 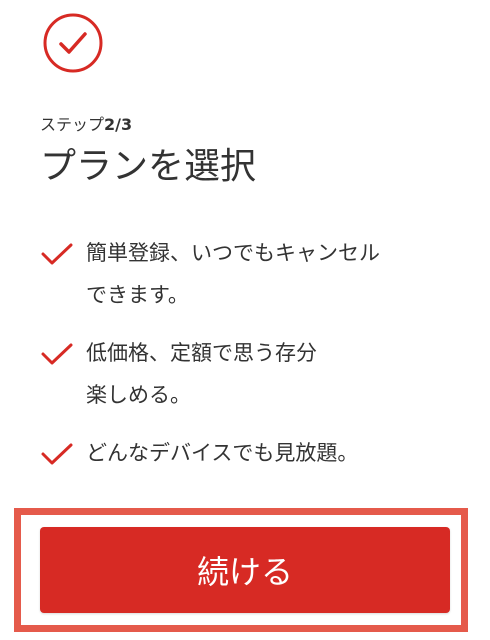 What do you see at coordinates (245, 570) in the screenshot?
I see `continue-button: 続ける` at bounding box center [245, 570].